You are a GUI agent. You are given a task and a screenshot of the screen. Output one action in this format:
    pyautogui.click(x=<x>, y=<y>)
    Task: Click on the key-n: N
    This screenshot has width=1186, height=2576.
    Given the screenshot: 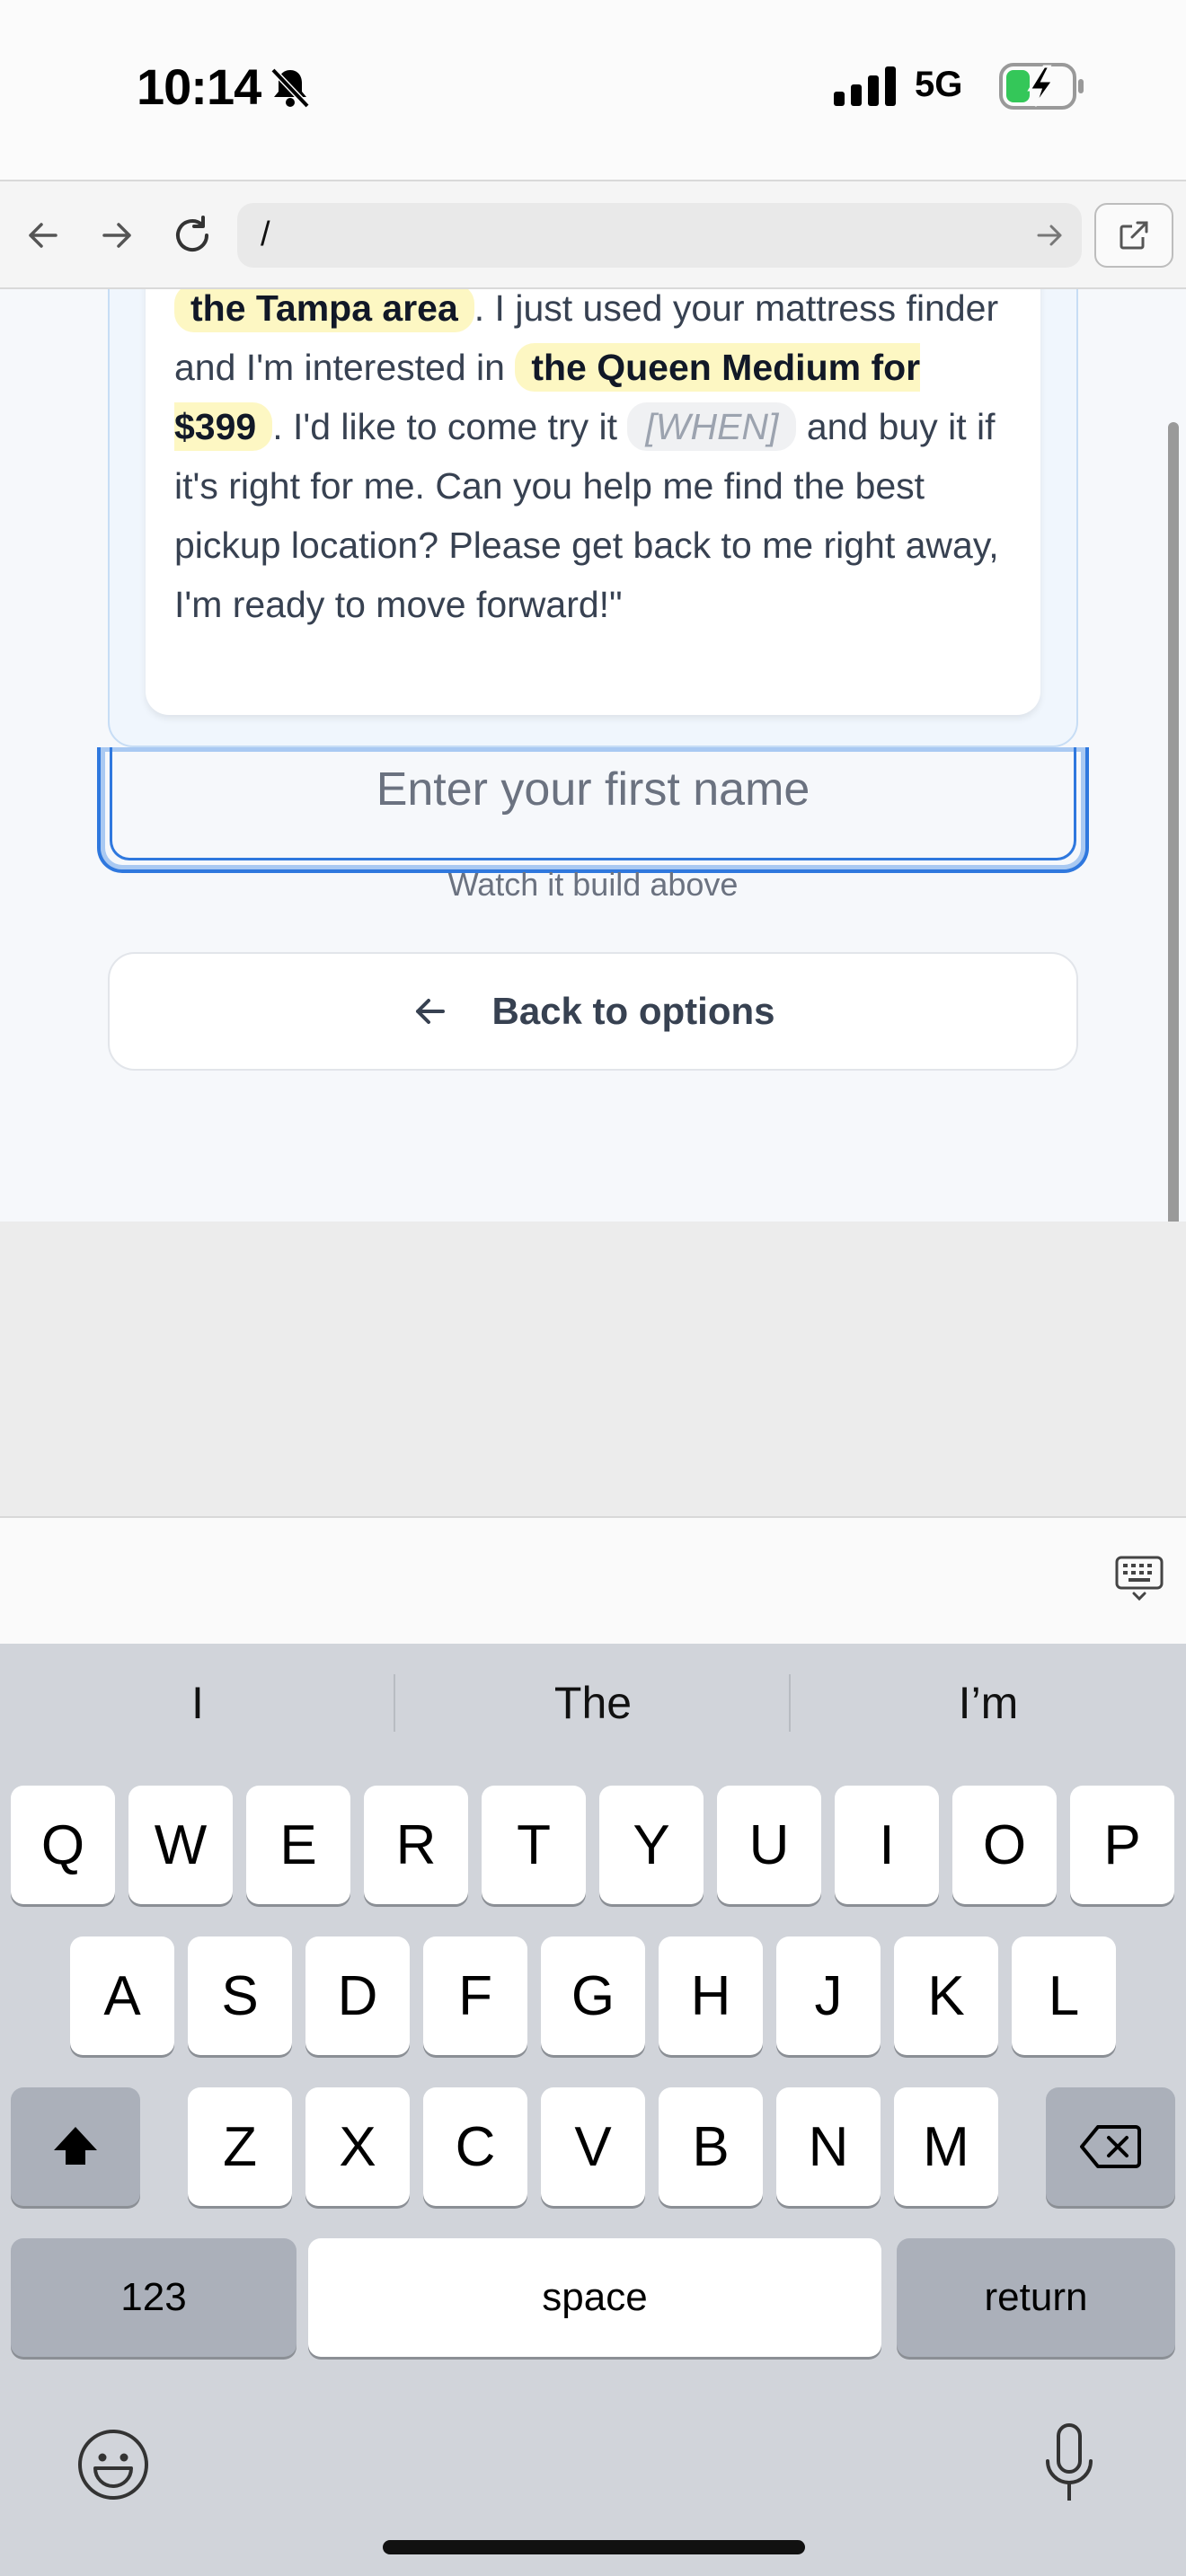 What is the action you would take?
    pyautogui.click(x=828, y=2146)
    